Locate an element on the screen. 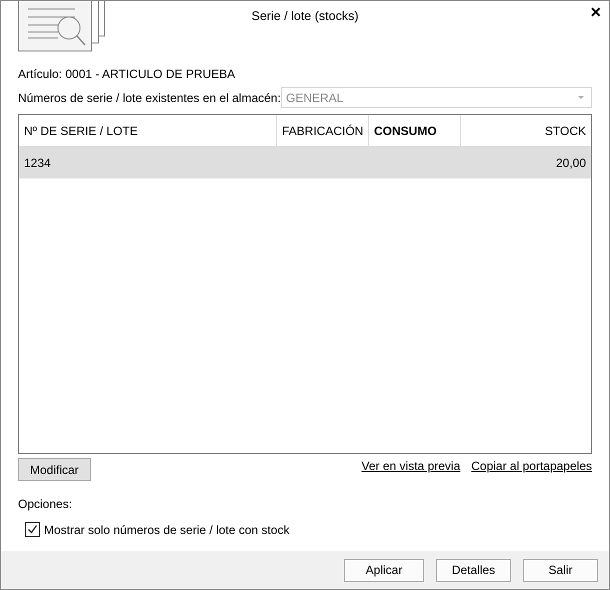 The height and width of the screenshot is (590, 610). dialog-button: Detalles is located at coordinates (473, 570).